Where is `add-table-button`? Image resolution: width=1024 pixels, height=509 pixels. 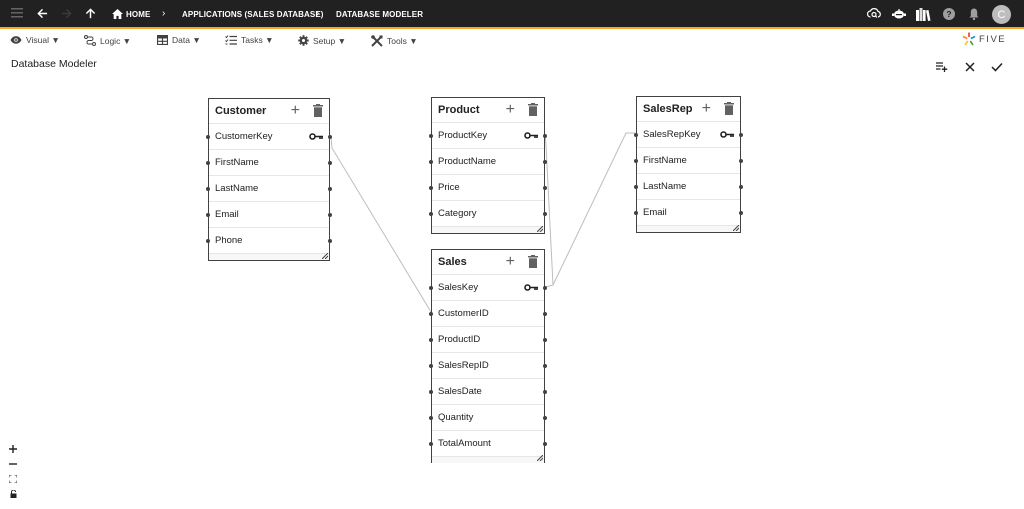 add-table-button is located at coordinates (942, 68).